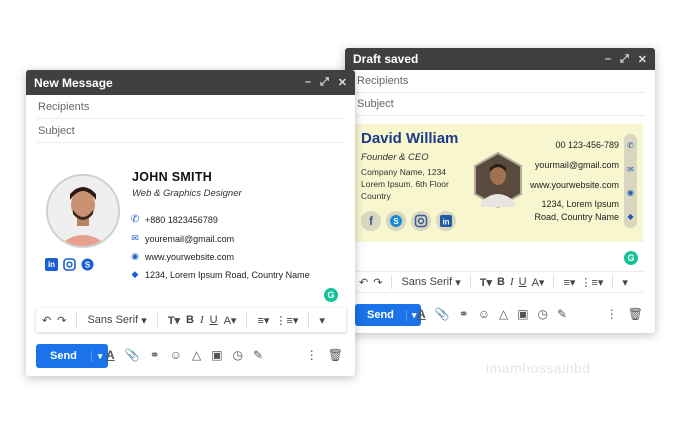 This screenshot has width=680, height=425. I want to click on phone-icon: ✆, so click(630, 146).